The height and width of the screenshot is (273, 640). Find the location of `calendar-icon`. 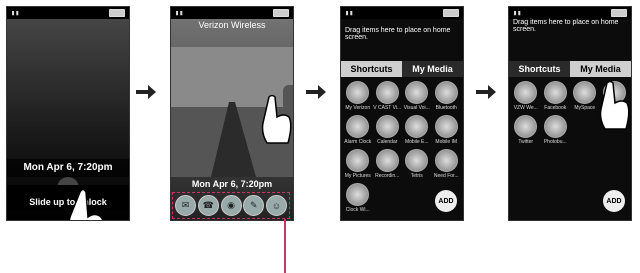

calendar-icon is located at coordinates (387, 126).